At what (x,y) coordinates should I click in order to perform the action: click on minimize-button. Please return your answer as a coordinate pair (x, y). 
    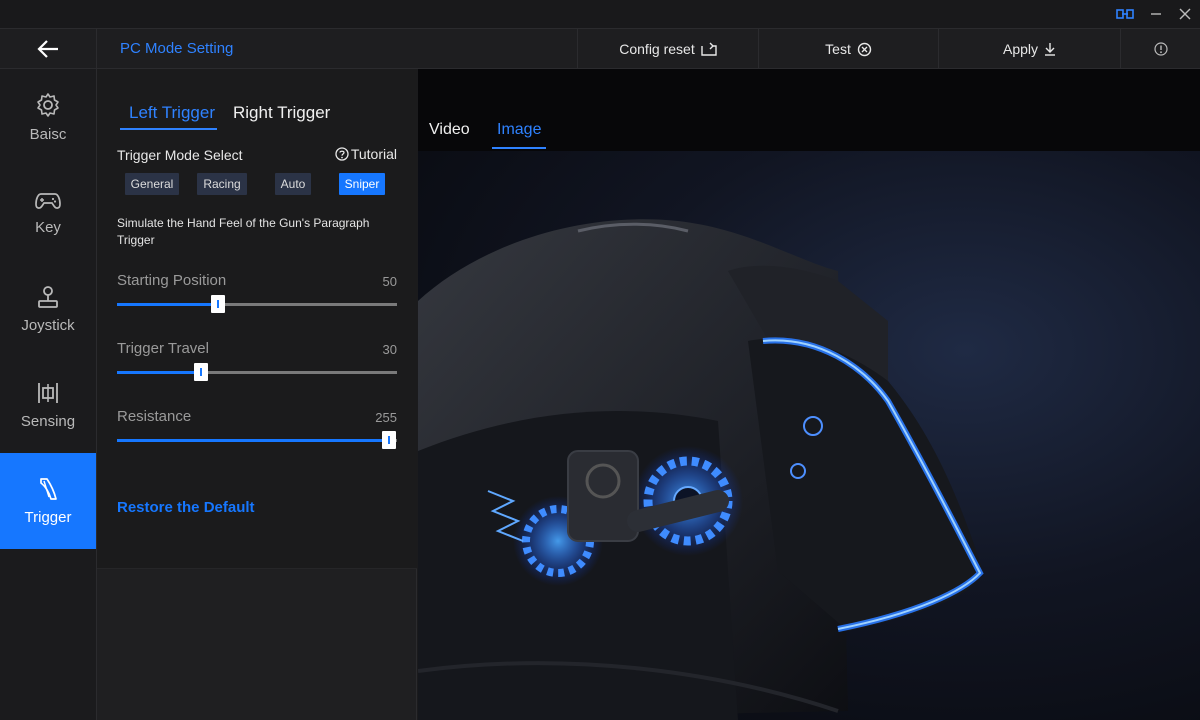
    Looking at the image, I should click on (1156, 14).